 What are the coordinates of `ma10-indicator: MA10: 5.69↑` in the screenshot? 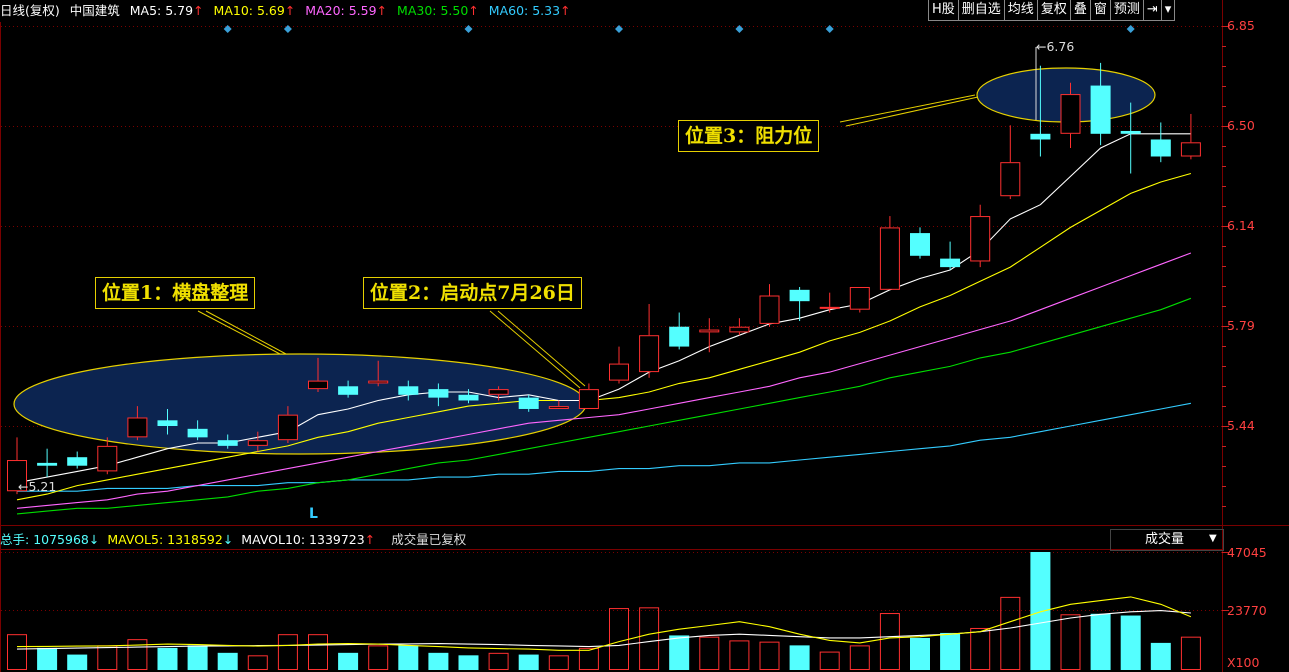 It's located at (255, 10).